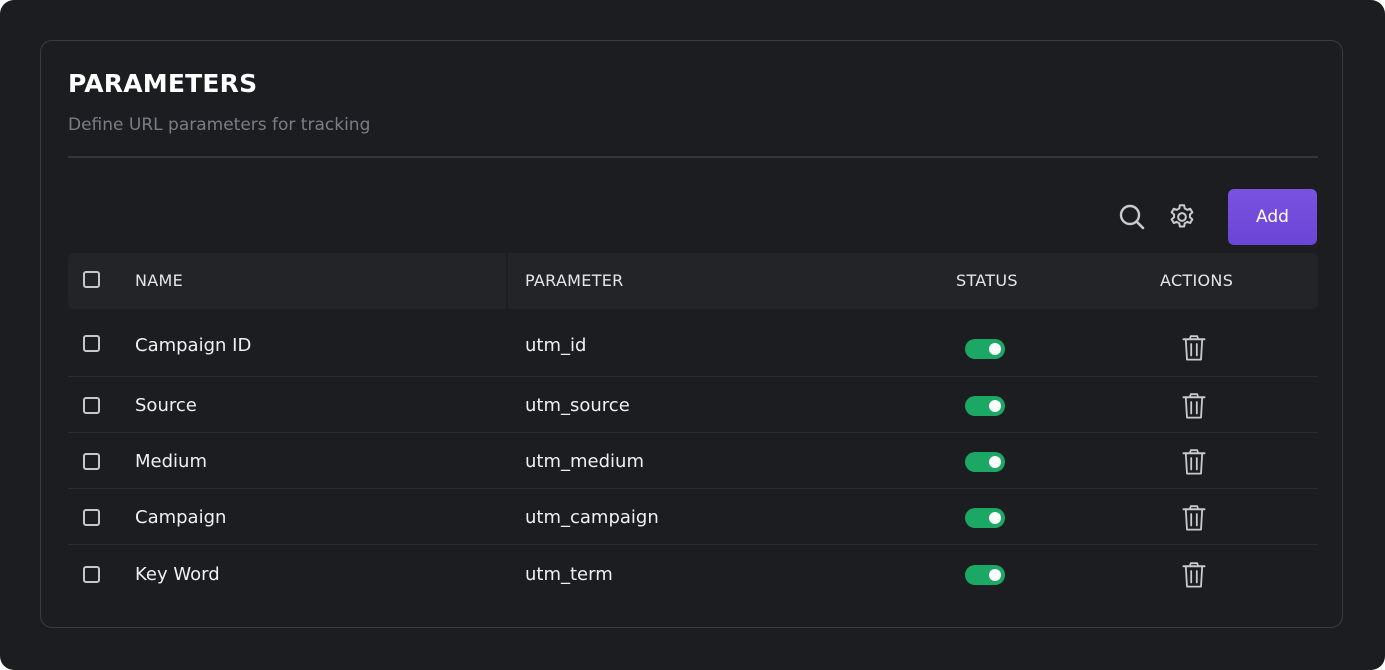  Describe the element at coordinates (1197, 280) in the screenshot. I see `column-header-actions: ACTIONS` at that location.